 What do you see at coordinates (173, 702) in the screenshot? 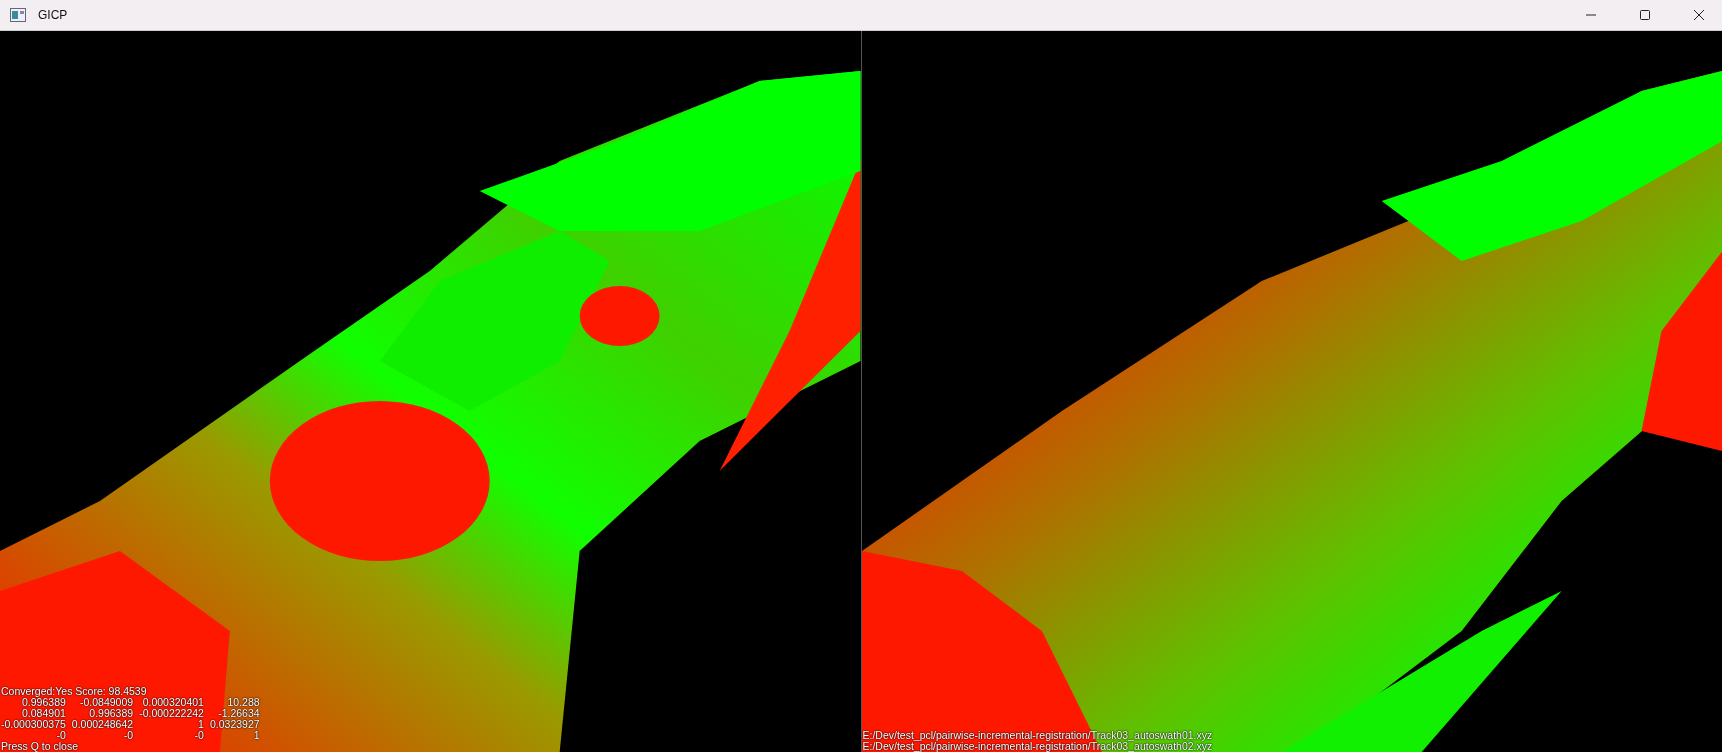
I see `matrix-value: 0.000320401` at bounding box center [173, 702].